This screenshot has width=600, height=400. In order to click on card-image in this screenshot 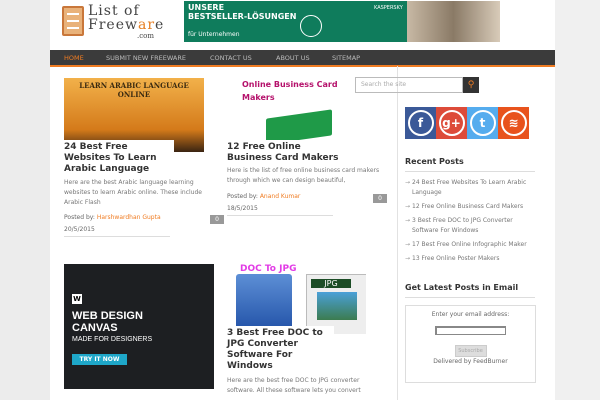, I will do `click(299, 124)`.